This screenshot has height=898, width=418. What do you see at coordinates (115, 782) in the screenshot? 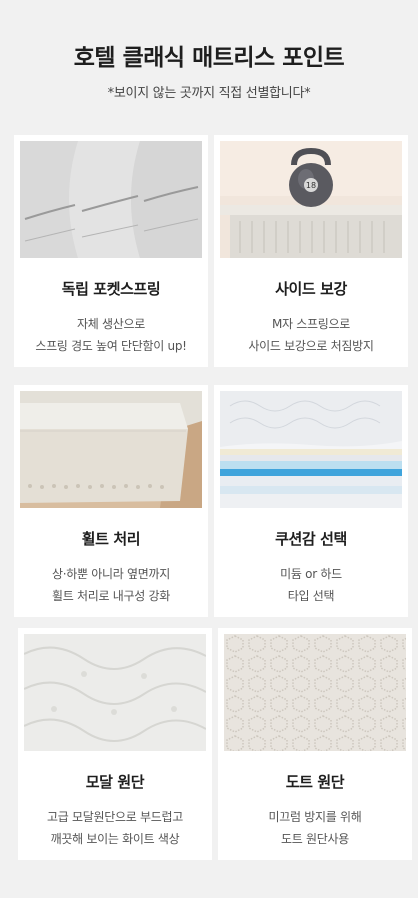
I see `feature-title: 모달 원단` at bounding box center [115, 782].